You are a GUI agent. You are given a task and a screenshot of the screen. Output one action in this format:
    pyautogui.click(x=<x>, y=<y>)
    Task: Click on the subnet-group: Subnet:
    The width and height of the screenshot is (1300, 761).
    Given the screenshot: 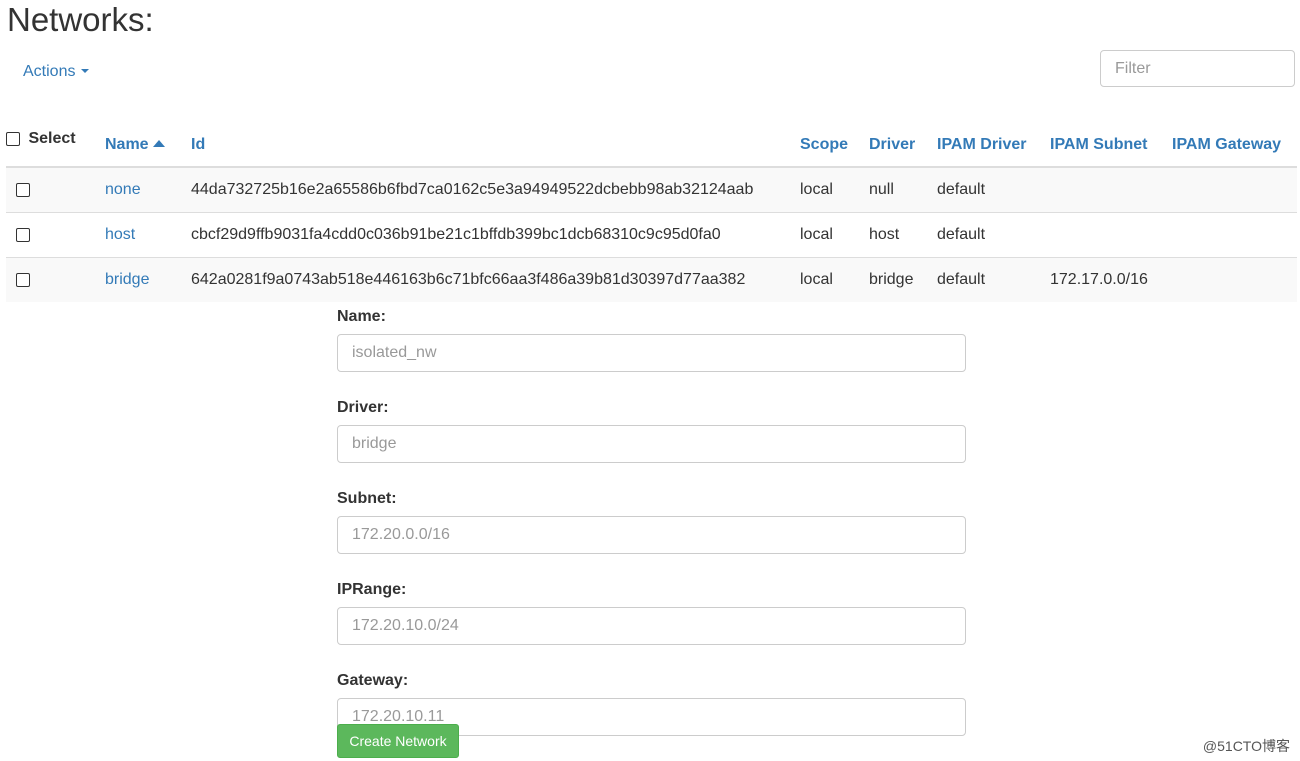 What is the action you would take?
    pyautogui.click(x=652, y=531)
    